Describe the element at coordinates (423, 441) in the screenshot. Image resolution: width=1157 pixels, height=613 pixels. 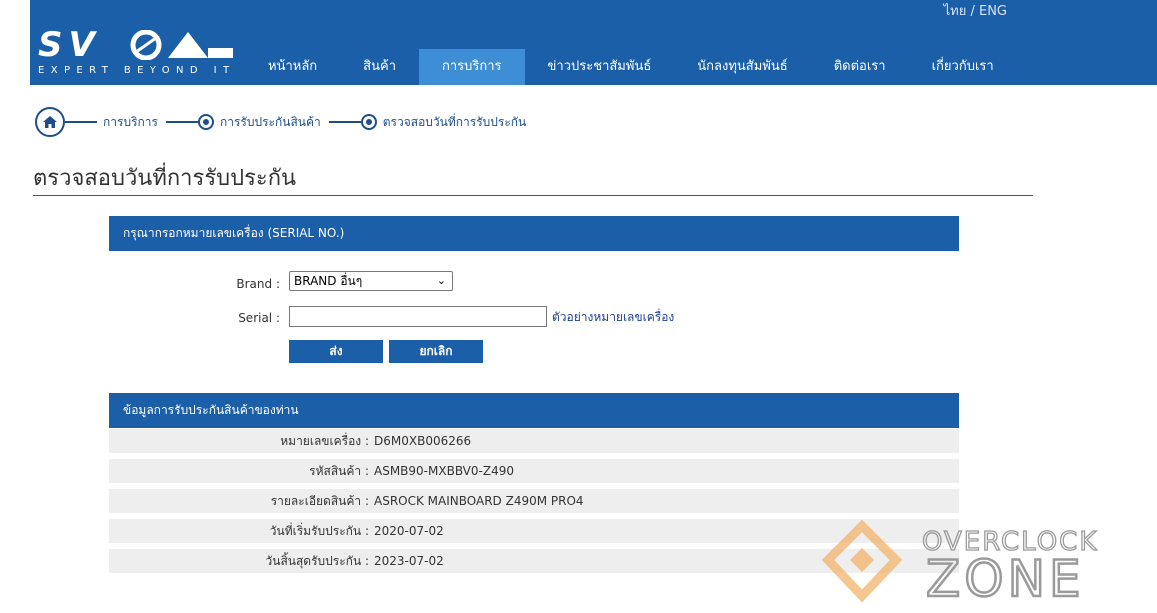
I see `warranty-row-value: D6M0XB006266` at that location.